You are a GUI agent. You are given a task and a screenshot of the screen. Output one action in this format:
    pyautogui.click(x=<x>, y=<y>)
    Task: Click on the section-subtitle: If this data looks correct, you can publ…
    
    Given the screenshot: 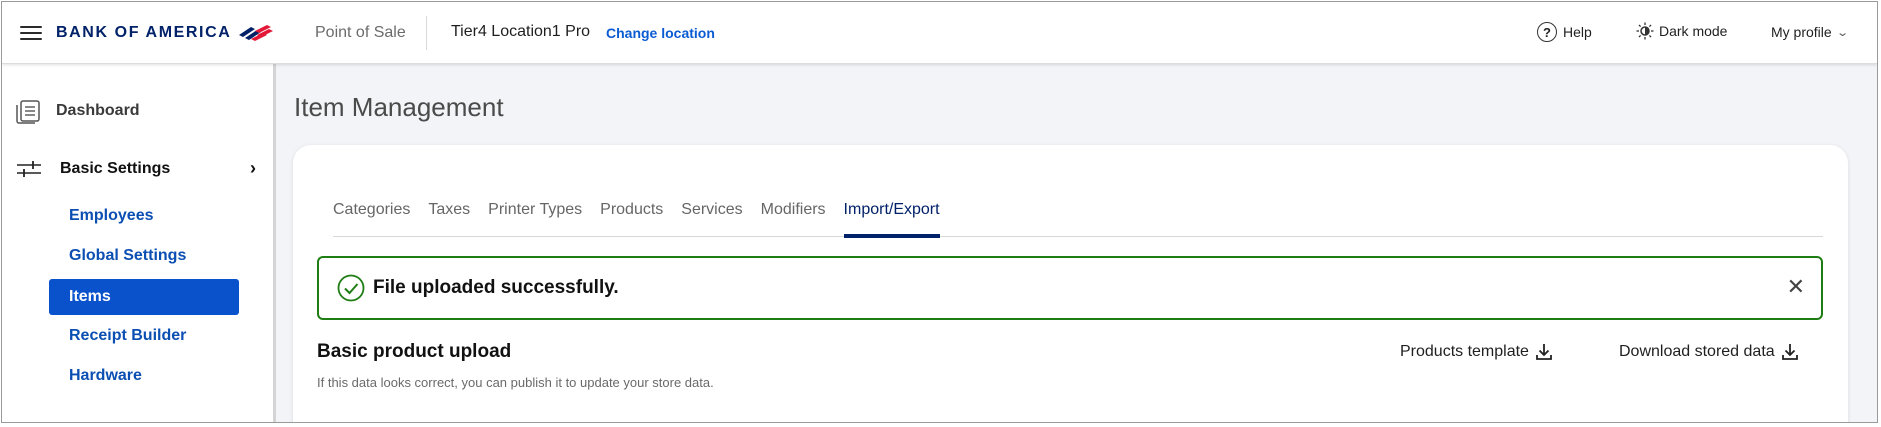 What is the action you would take?
    pyautogui.click(x=515, y=382)
    